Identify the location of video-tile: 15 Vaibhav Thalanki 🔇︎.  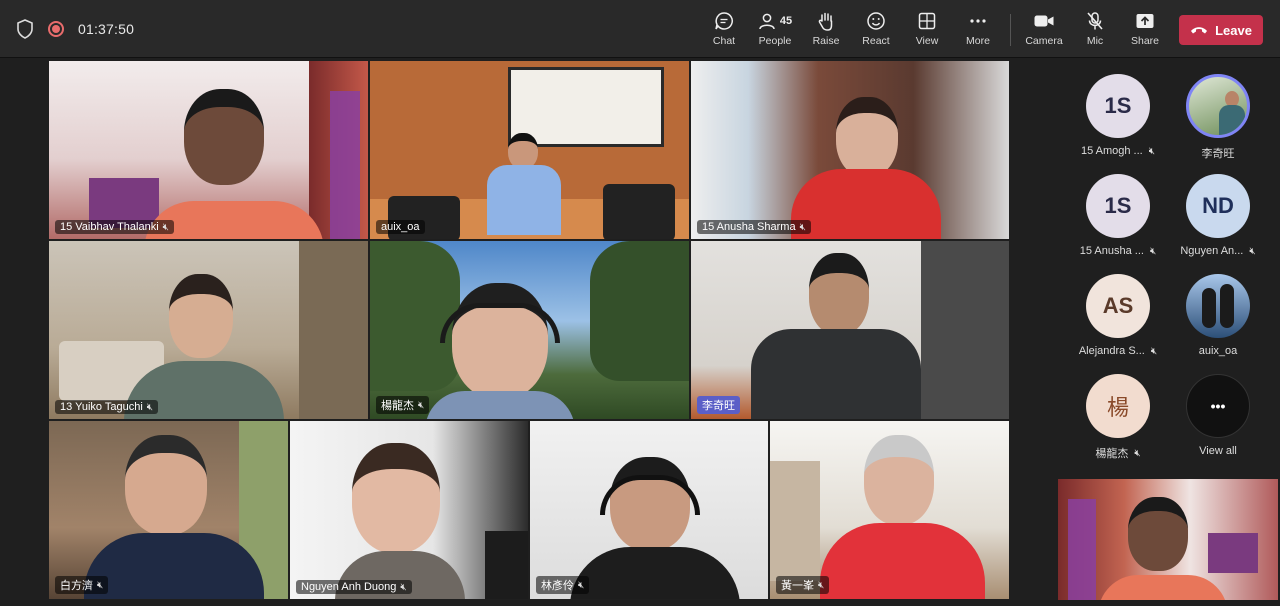
(208, 150).